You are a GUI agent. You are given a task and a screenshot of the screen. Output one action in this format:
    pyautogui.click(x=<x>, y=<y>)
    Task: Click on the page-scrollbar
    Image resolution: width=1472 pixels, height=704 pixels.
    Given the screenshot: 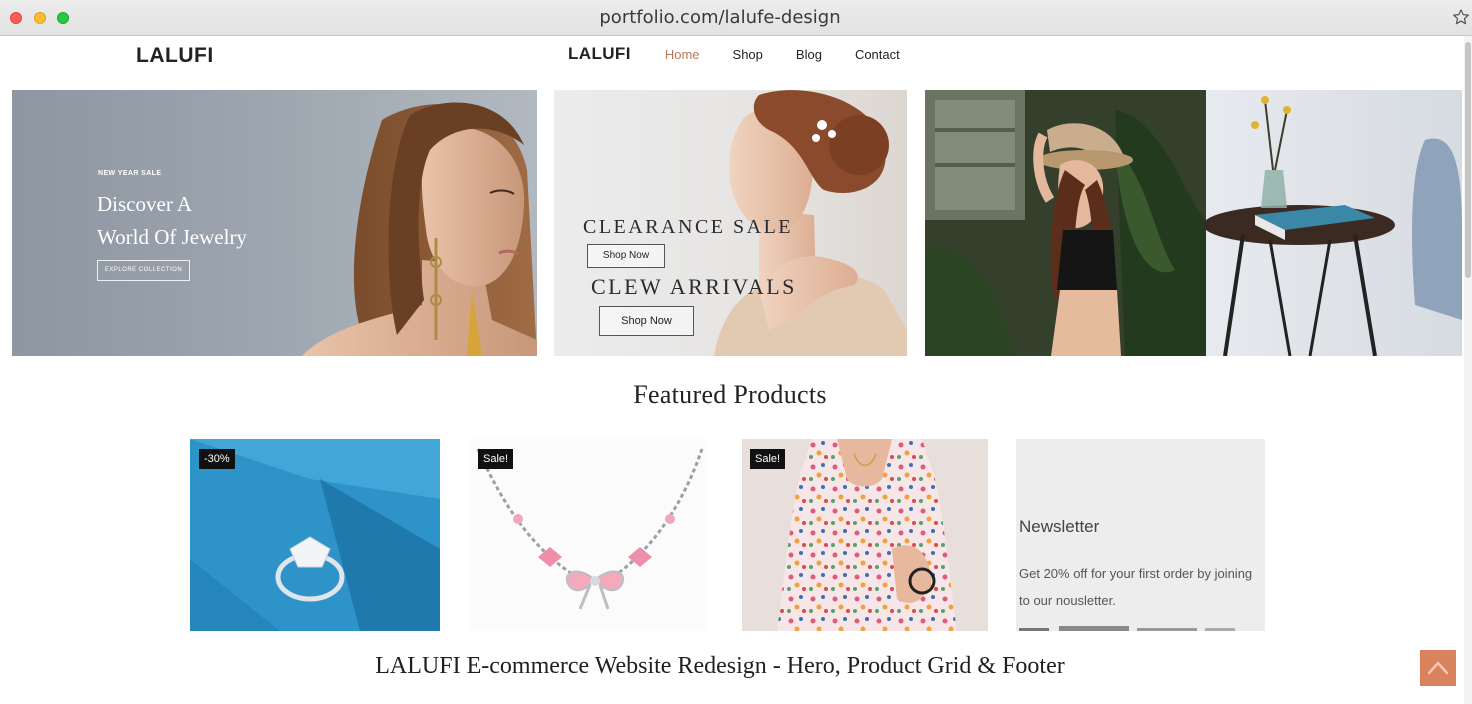 What is the action you would take?
    pyautogui.click(x=1468, y=370)
    